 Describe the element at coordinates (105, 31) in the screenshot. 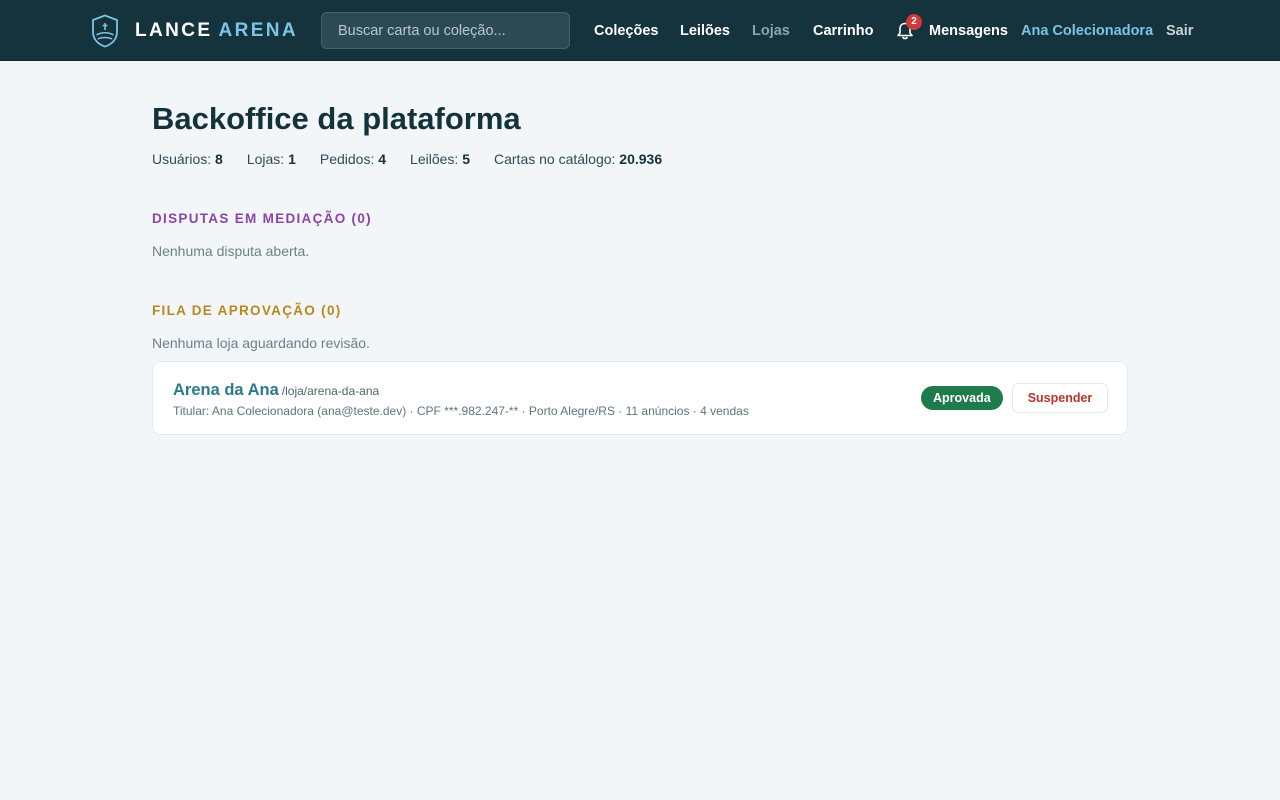

I see `shield-logo-icon` at that location.